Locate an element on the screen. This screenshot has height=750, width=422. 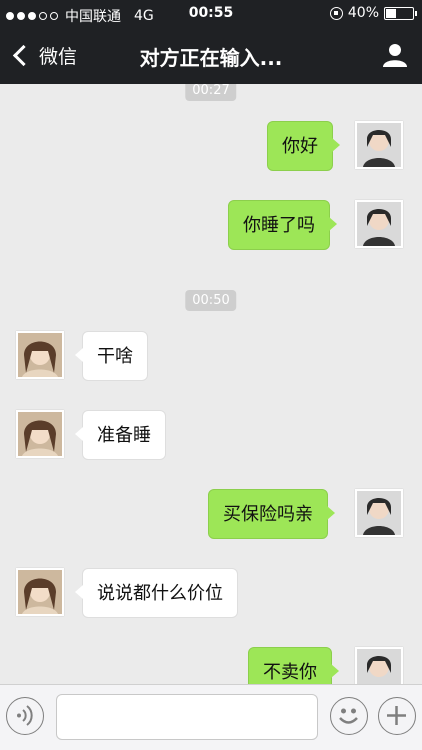
message-bubble-incoming: 准备睡 is located at coordinates (120, 435).